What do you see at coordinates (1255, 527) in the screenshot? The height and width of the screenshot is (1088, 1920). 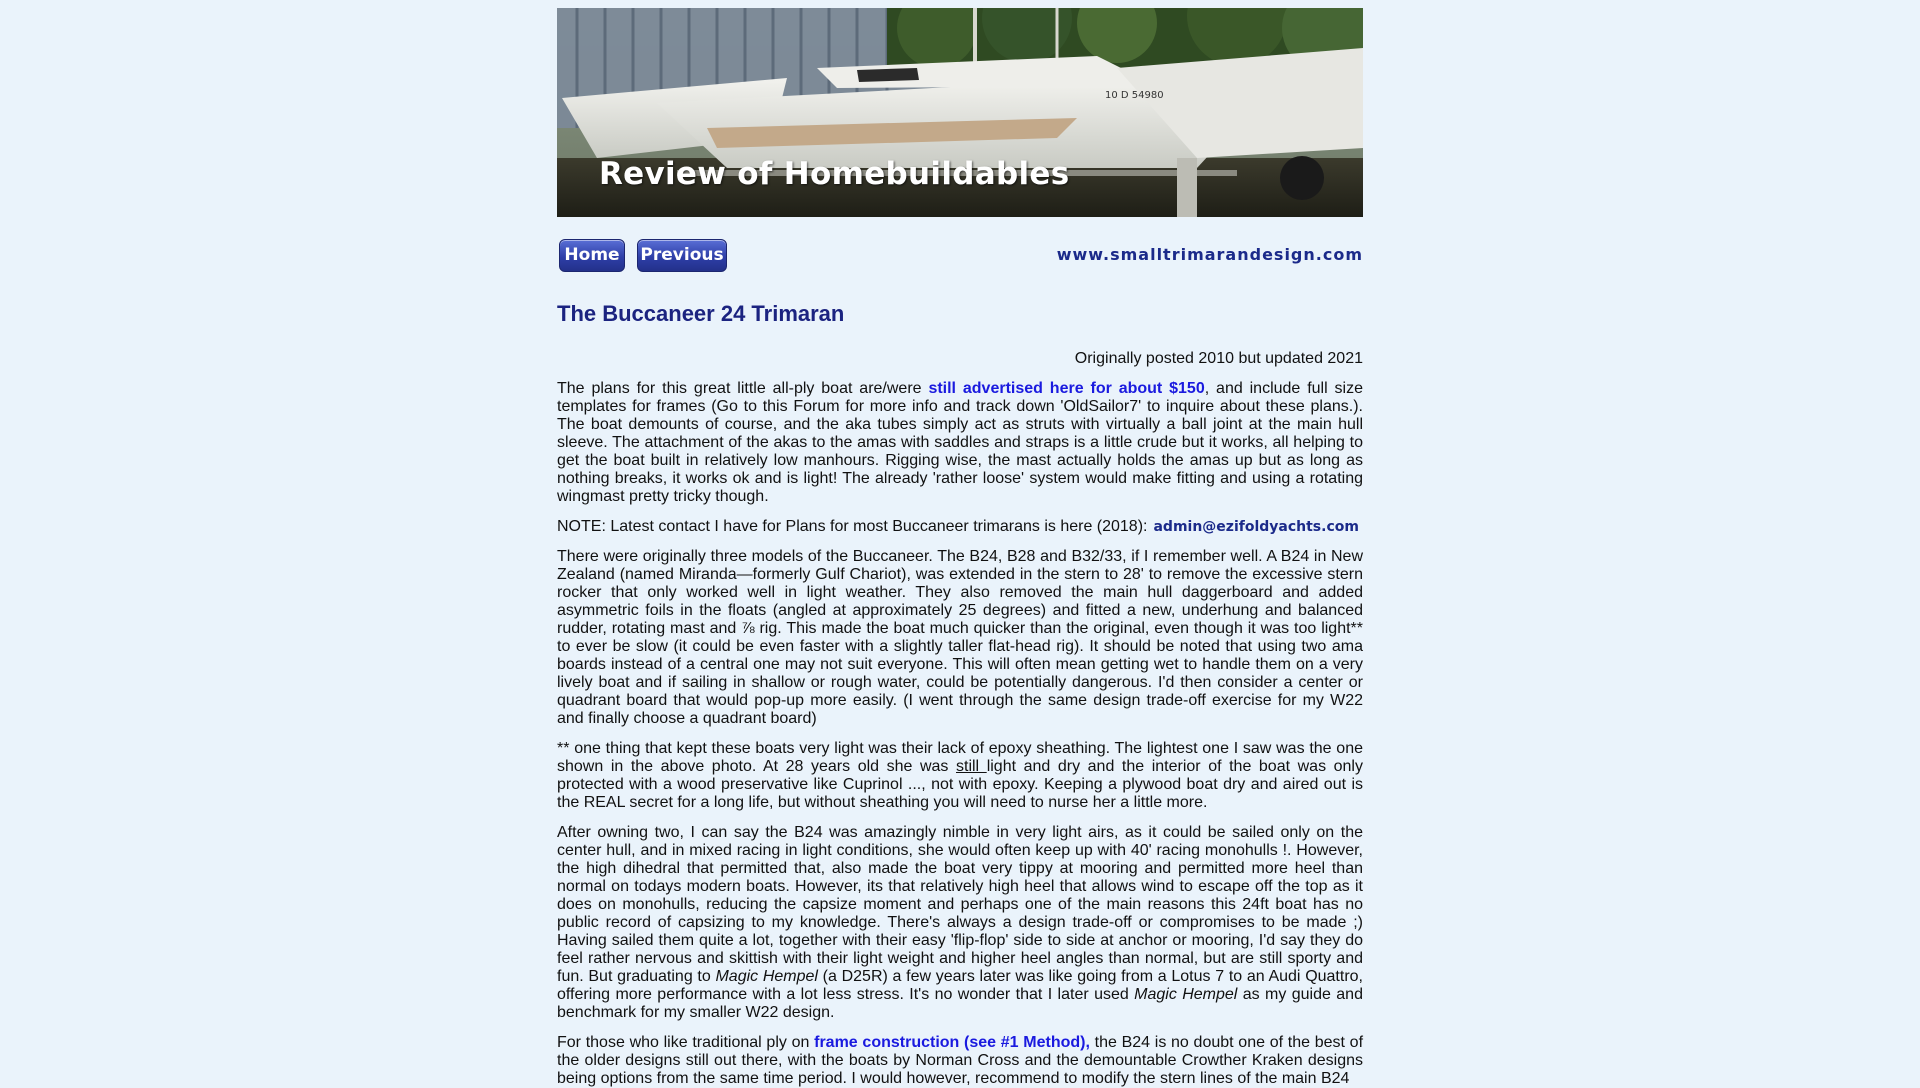 I see `contact-email-link: admin@ezifoldyachts.com` at bounding box center [1255, 527].